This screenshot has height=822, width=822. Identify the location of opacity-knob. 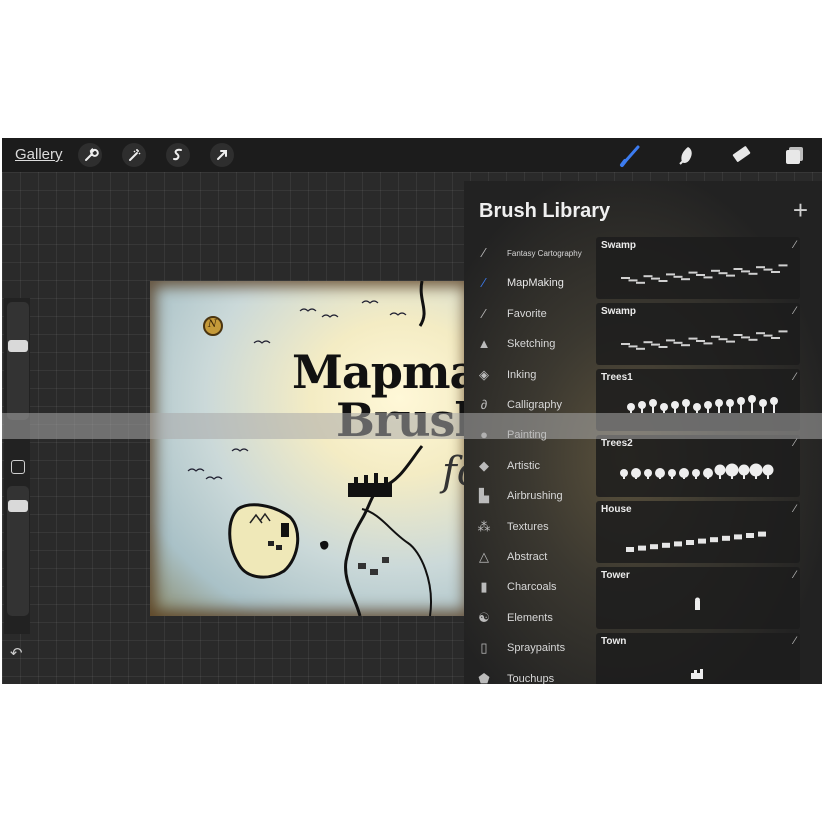
(18, 506).